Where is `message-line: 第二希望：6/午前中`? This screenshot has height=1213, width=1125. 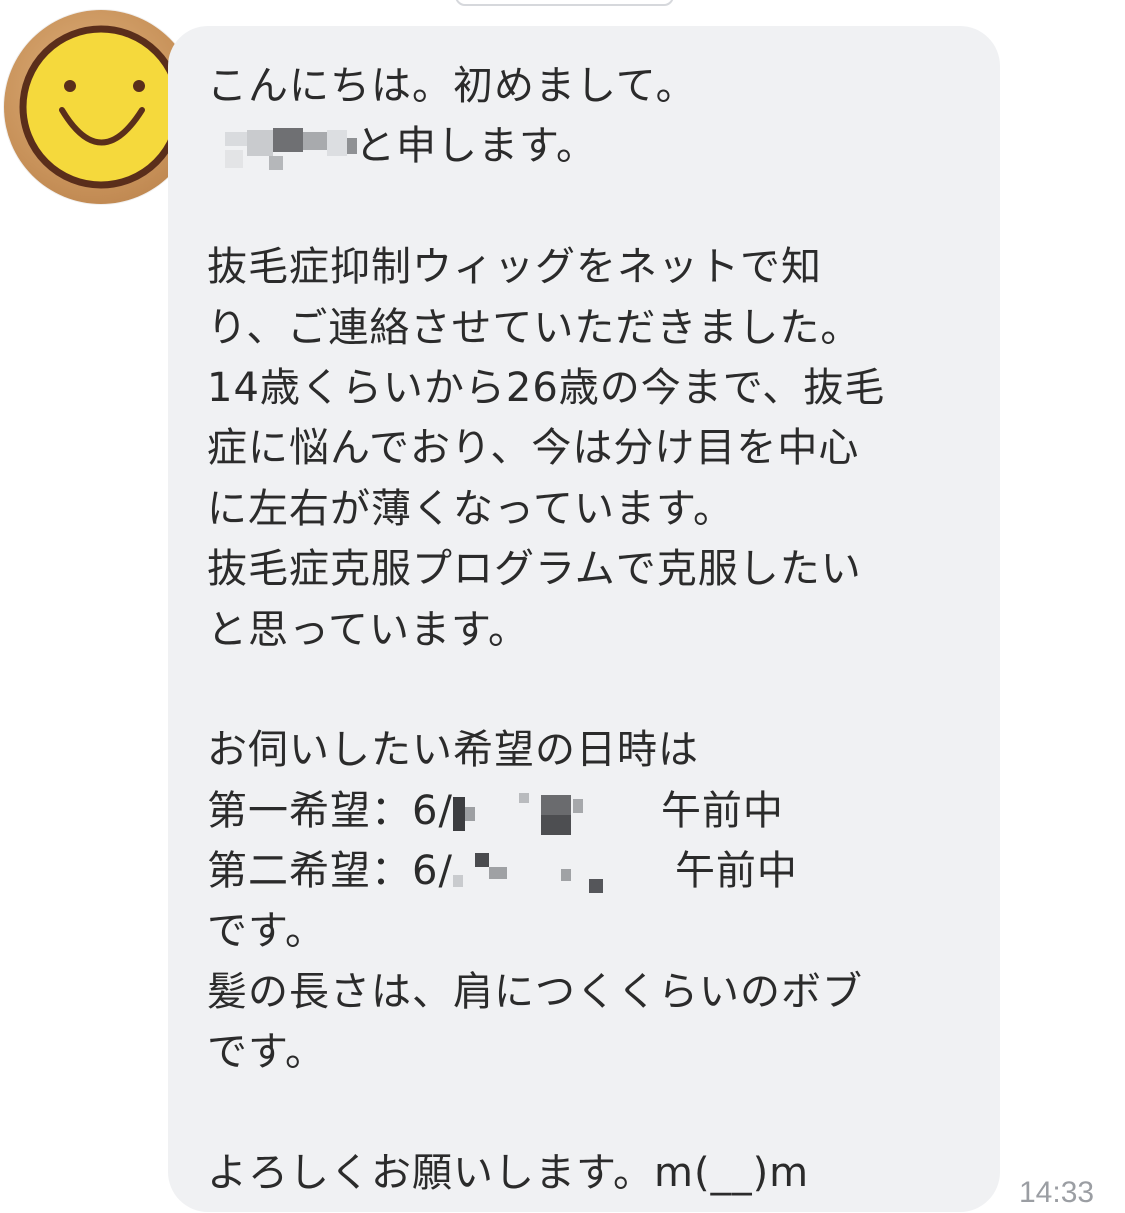
message-line: 第二希望：6/午前中 is located at coordinates (546, 871).